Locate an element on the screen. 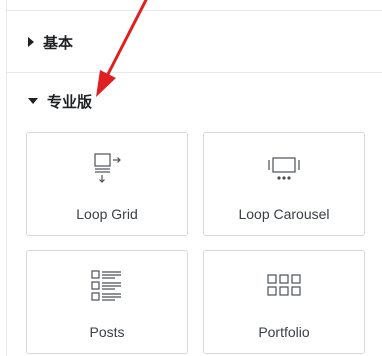 The image size is (382, 356). widget-portfolio: Portfolio is located at coordinates (284, 302).